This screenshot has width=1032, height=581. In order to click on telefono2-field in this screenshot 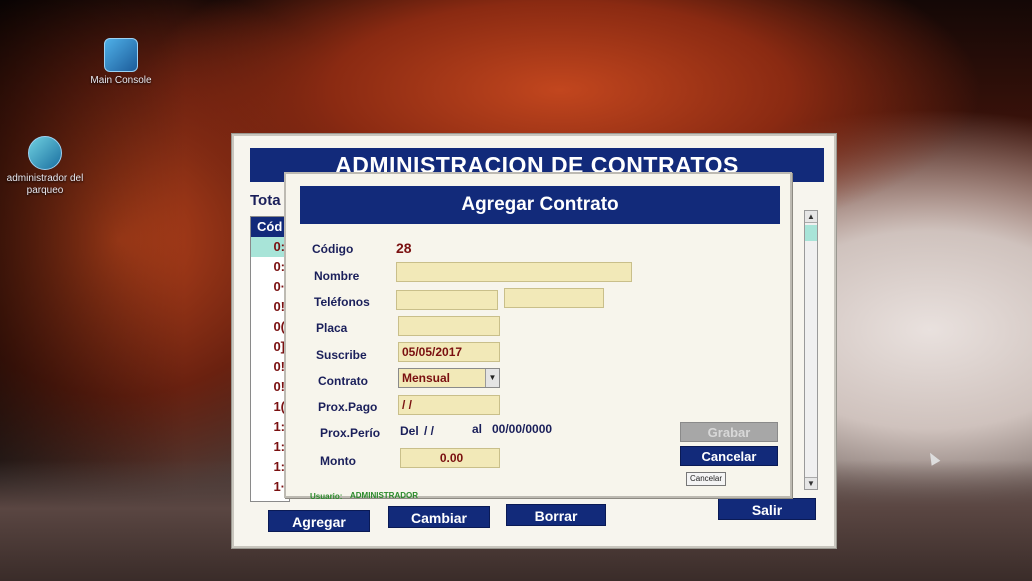, I will do `click(554, 298)`.